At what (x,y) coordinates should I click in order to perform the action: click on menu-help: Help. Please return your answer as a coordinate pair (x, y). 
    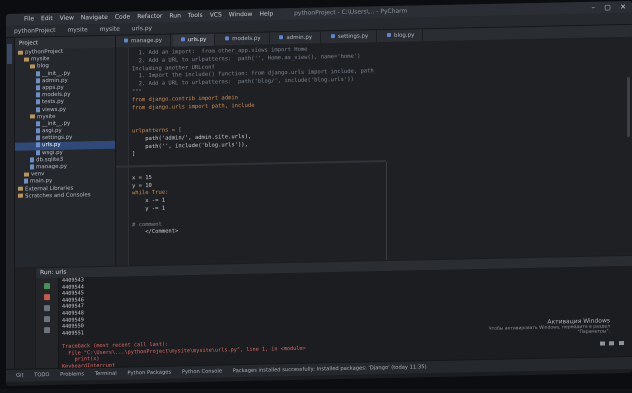
    Looking at the image, I should click on (266, 13).